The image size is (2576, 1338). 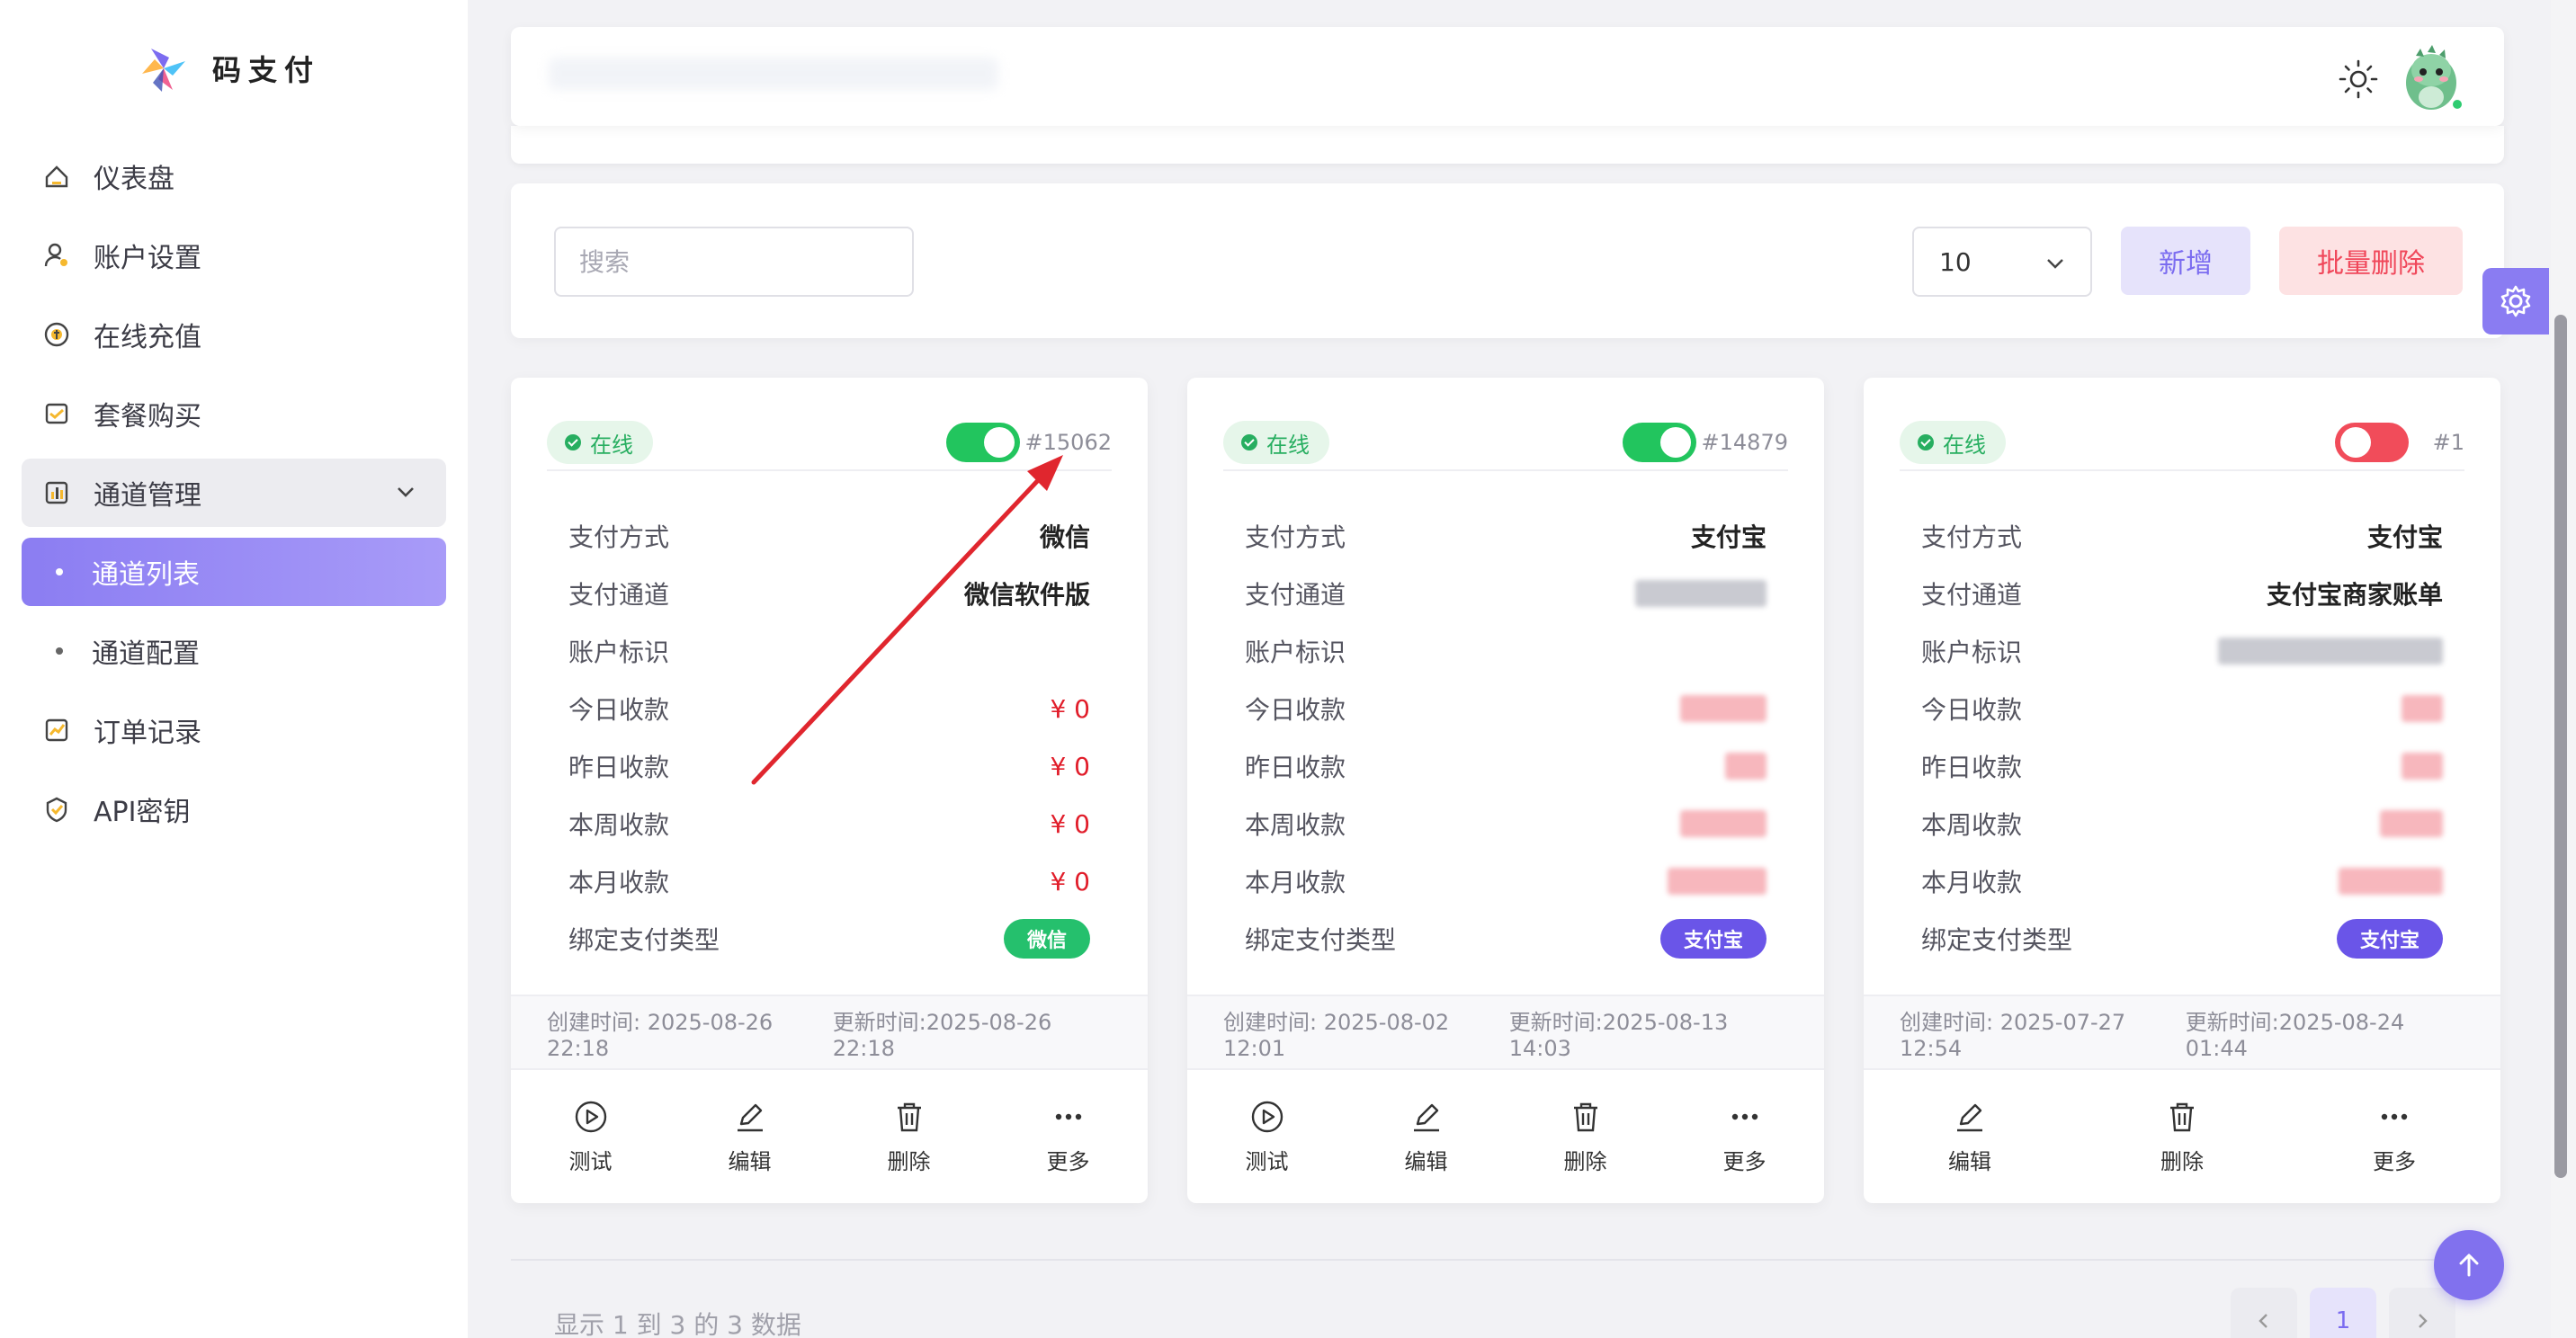 I want to click on field-pay-method: 支付方式 微信, so click(x=829, y=536).